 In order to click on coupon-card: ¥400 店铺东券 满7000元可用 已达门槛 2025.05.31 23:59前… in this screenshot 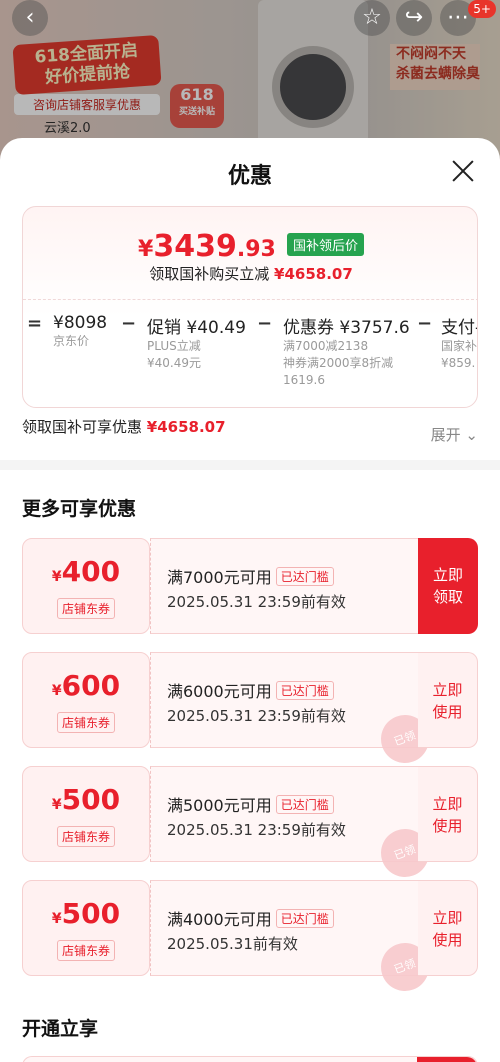, I will do `click(250, 586)`.